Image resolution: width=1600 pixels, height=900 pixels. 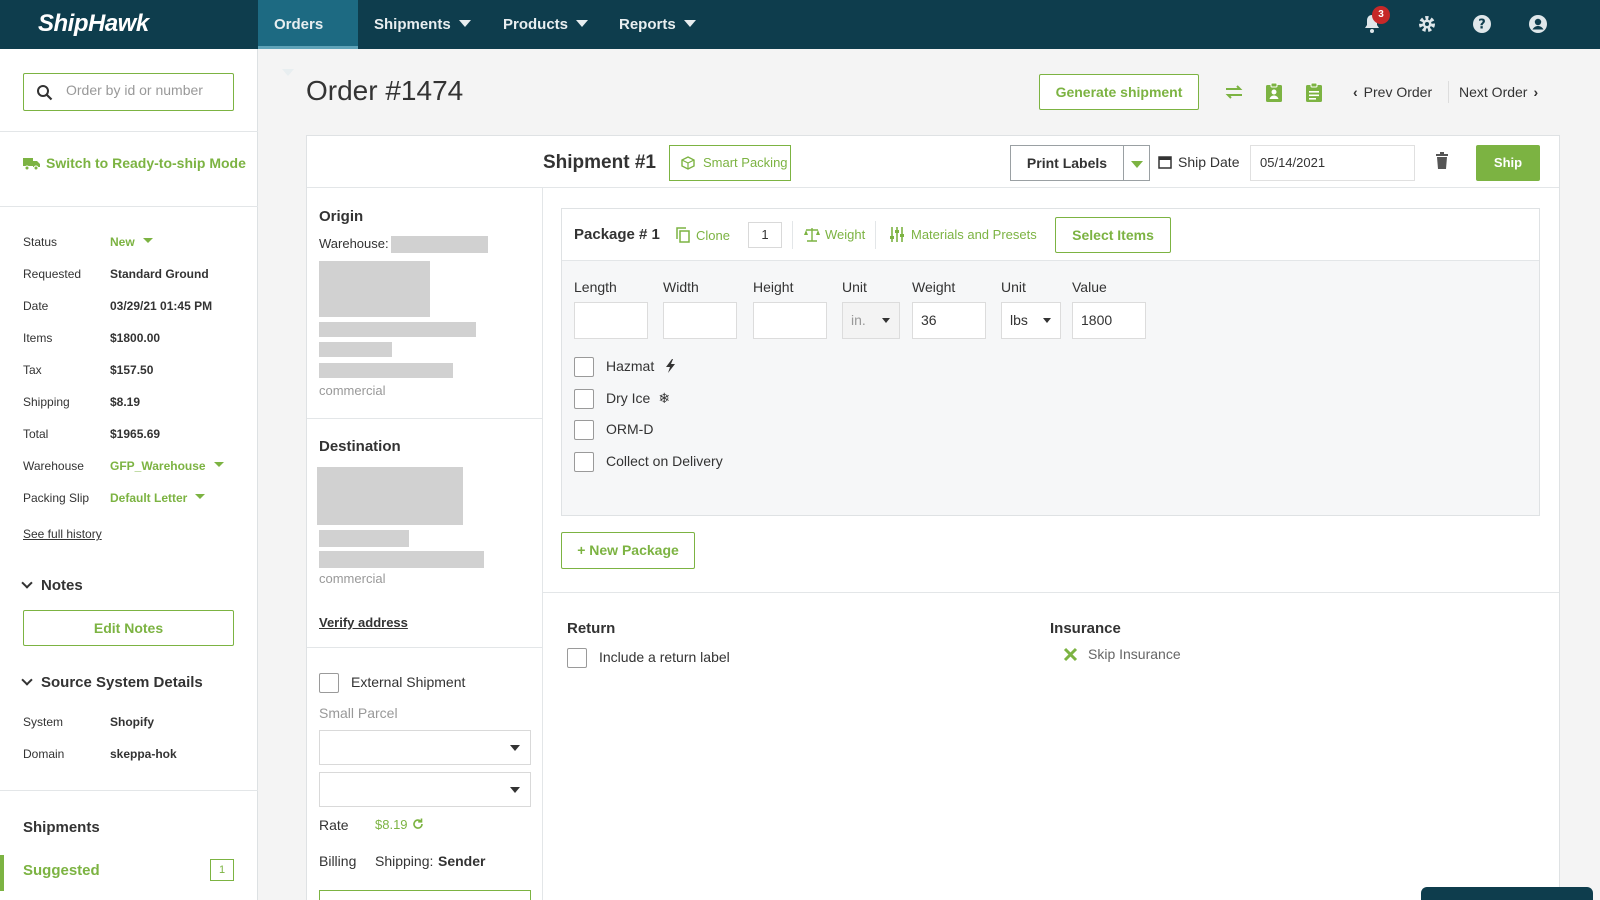 I want to click on nav-orders: Orders, so click(x=308, y=38).